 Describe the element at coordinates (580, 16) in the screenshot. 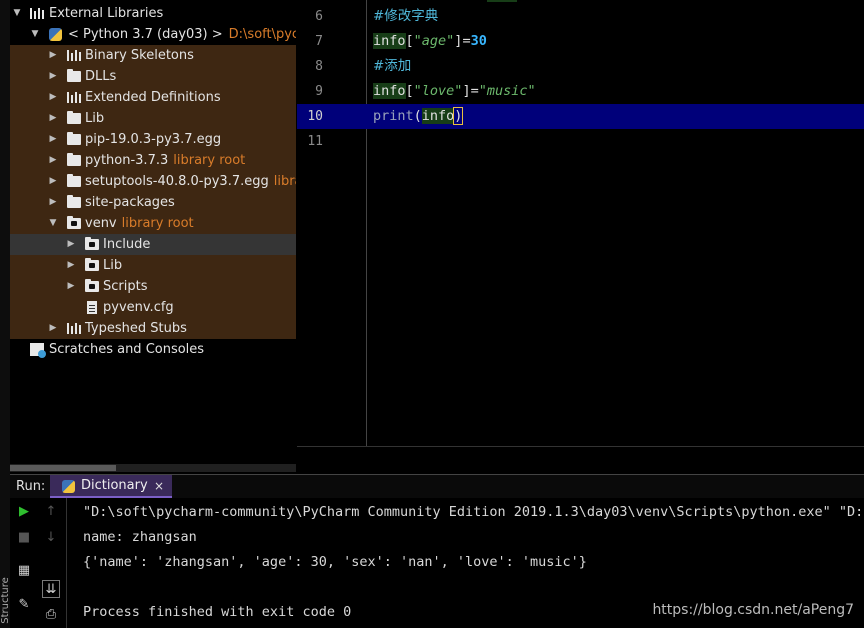

I see `code-line: #修改字典` at that location.